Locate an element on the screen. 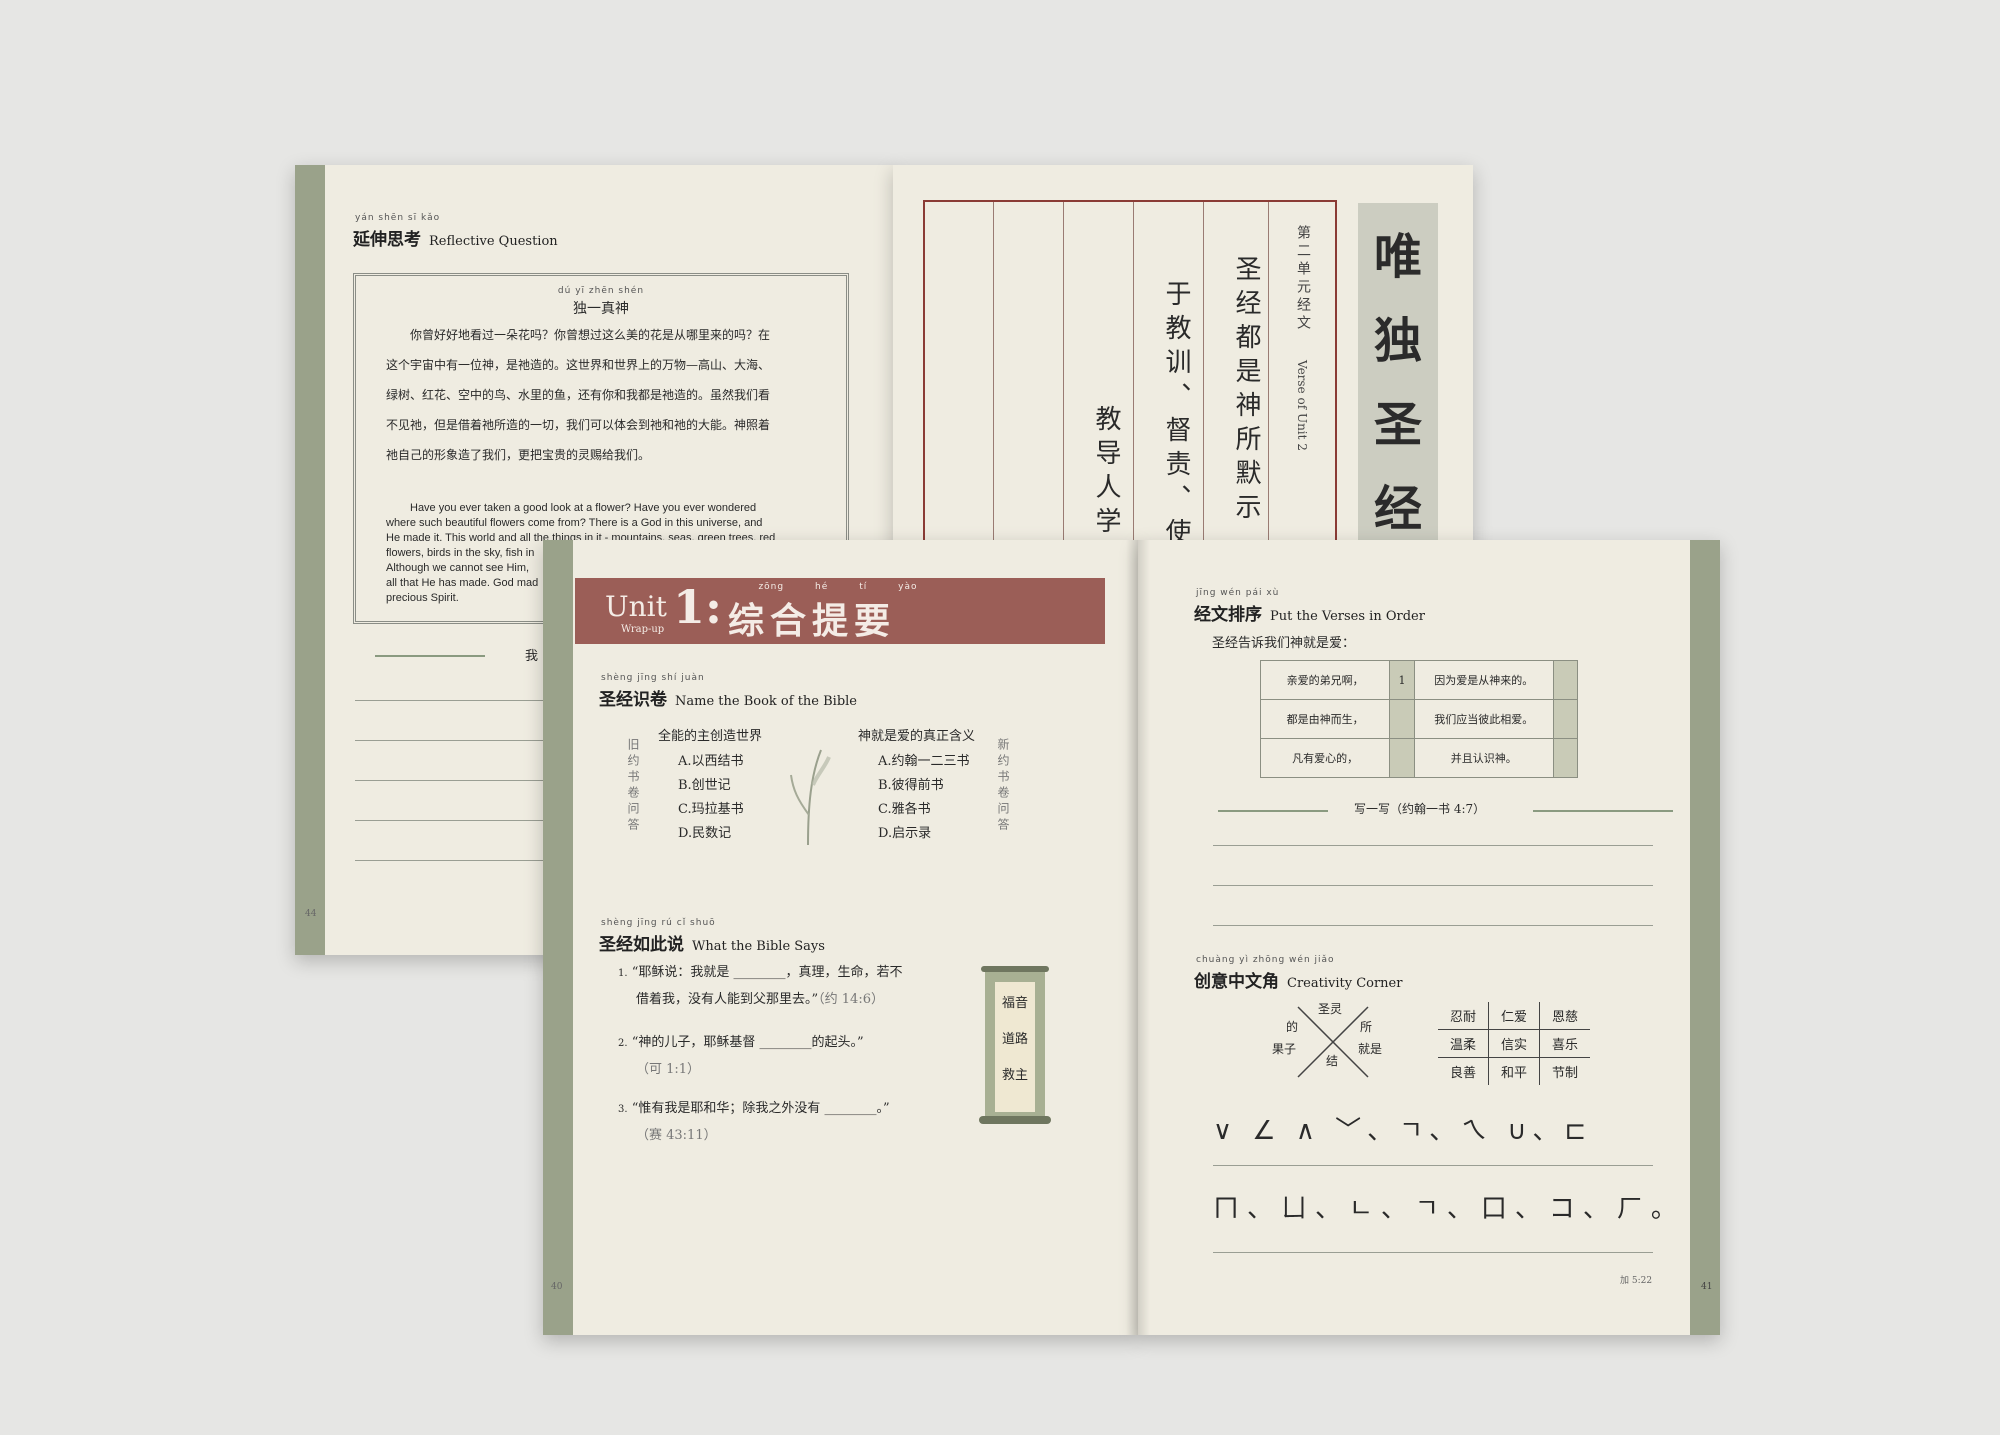  old-testament-label: 旧约书卷问答 is located at coordinates (633, 786).